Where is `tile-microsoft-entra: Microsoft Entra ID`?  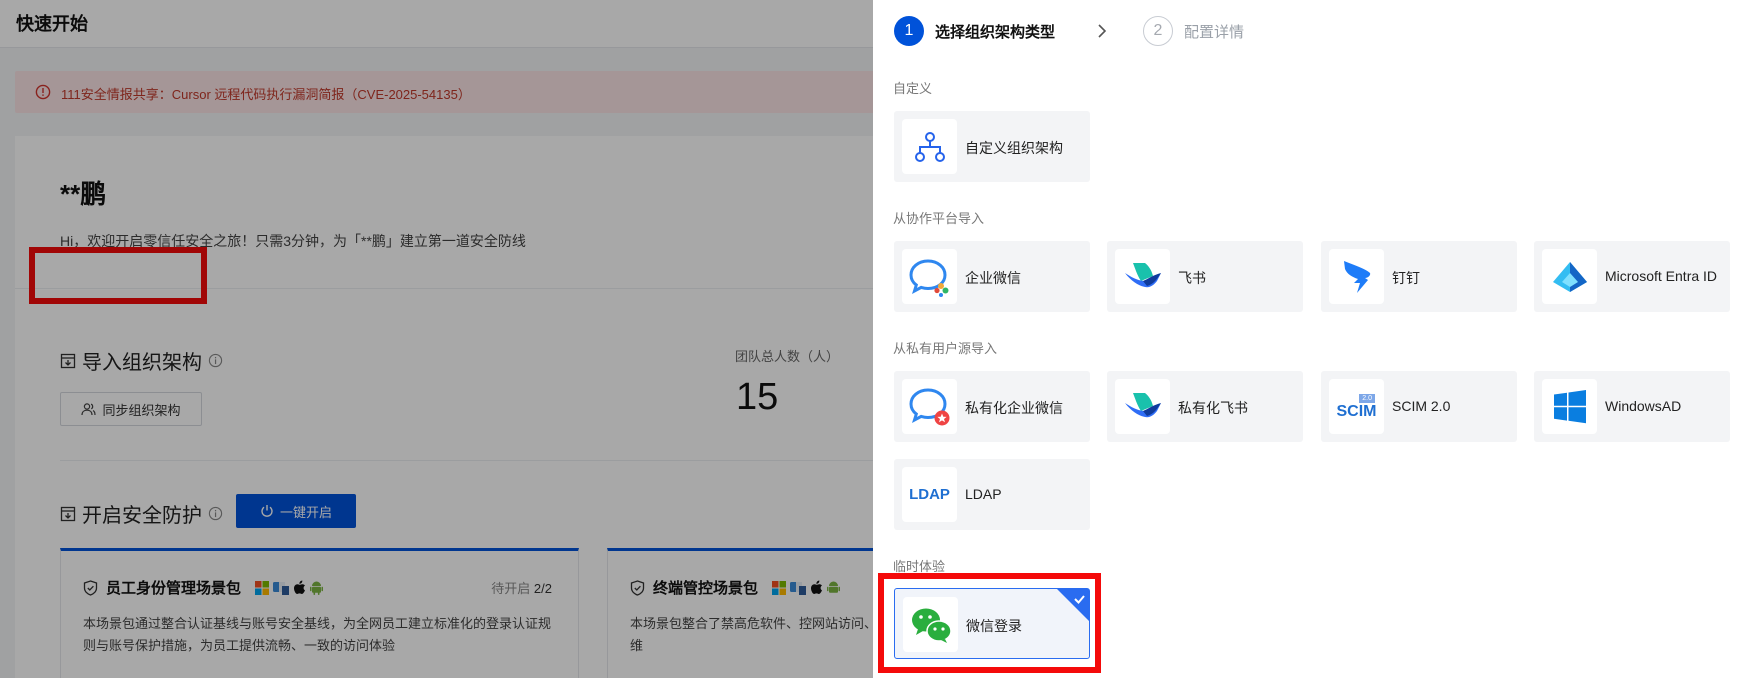 tile-microsoft-entra: Microsoft Entra ID is located at coordinates (1632, 276).